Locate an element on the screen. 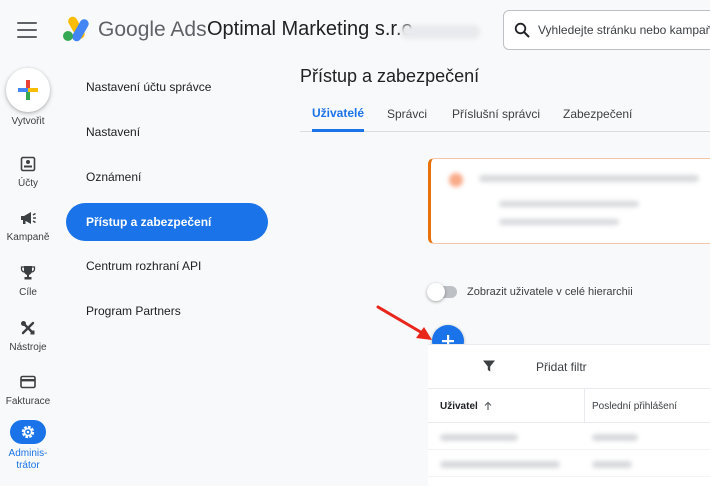 This screenshot has height=486, width=710. warning-notice-redacted is located at coordinates (569, 201).